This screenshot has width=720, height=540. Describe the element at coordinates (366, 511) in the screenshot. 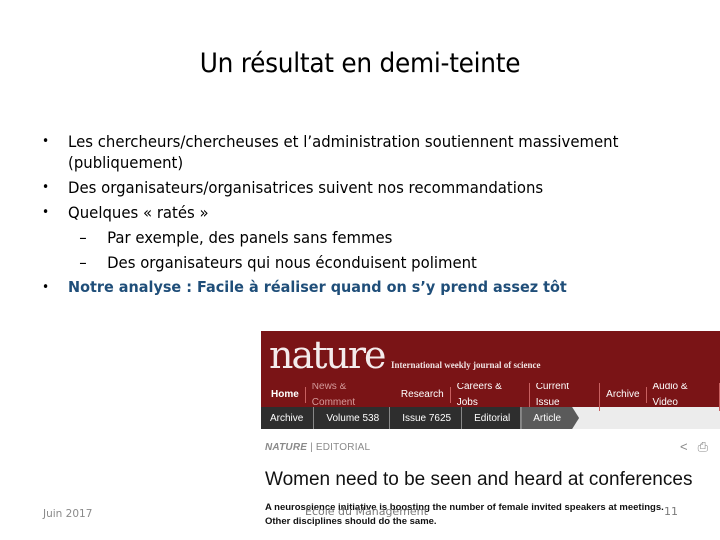

I see `footer-organization: Ecole du Management` at that location.